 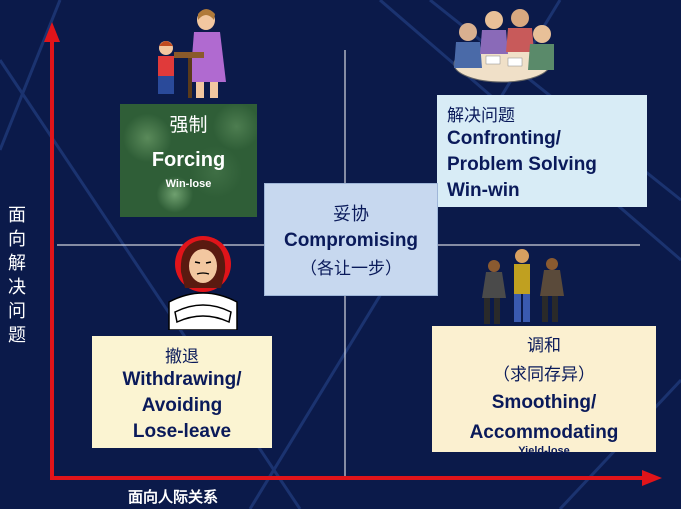 I want to click on compromising-note: （各让一步）, so click(x=351, y=269).